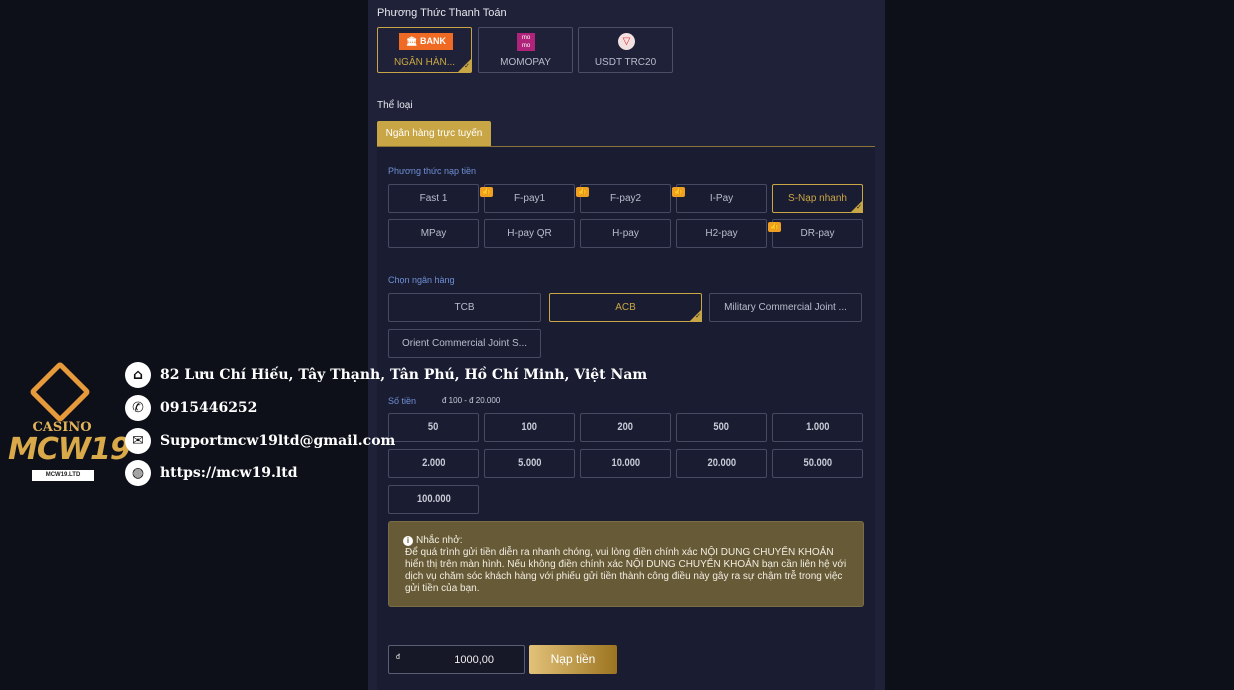 Image resolution: width=1234 pixels, height=690 pixels. I want to click on method-usdt: ▽ USDT TRC20, so click(625, 50).